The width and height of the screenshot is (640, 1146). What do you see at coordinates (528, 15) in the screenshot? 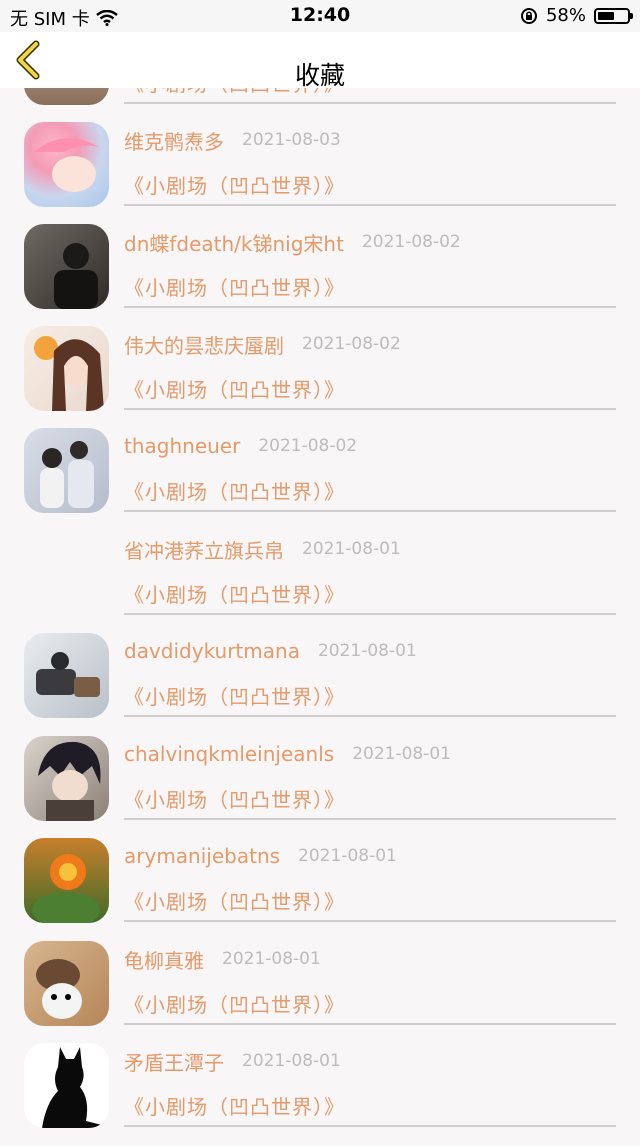
I see `orientation-lock-icon` at bounding box center [528, 15].